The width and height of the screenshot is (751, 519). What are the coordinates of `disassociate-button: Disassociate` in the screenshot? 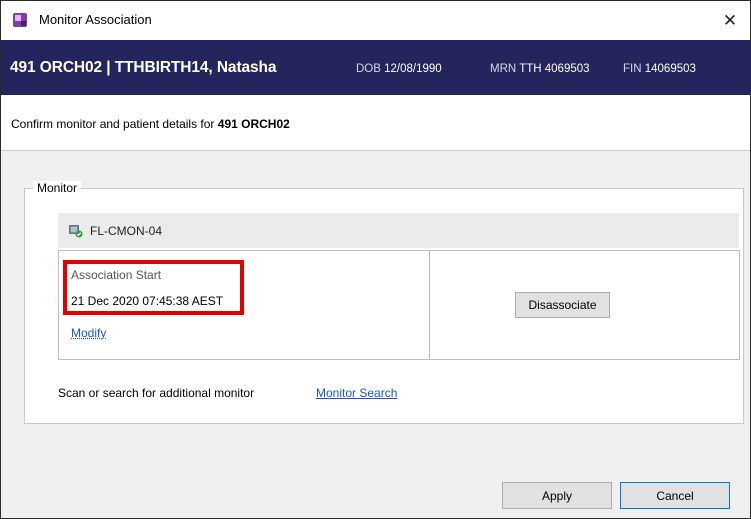 It's located at (562, 305).